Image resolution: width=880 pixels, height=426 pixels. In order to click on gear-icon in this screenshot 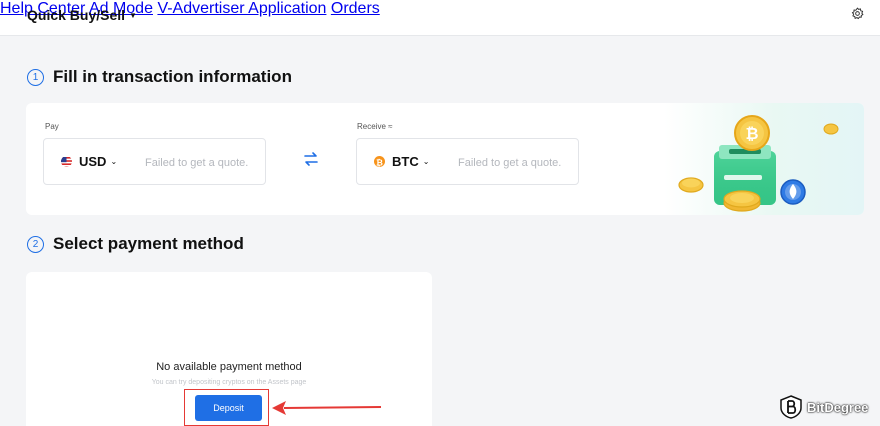, I will do `click(857, 13)`.